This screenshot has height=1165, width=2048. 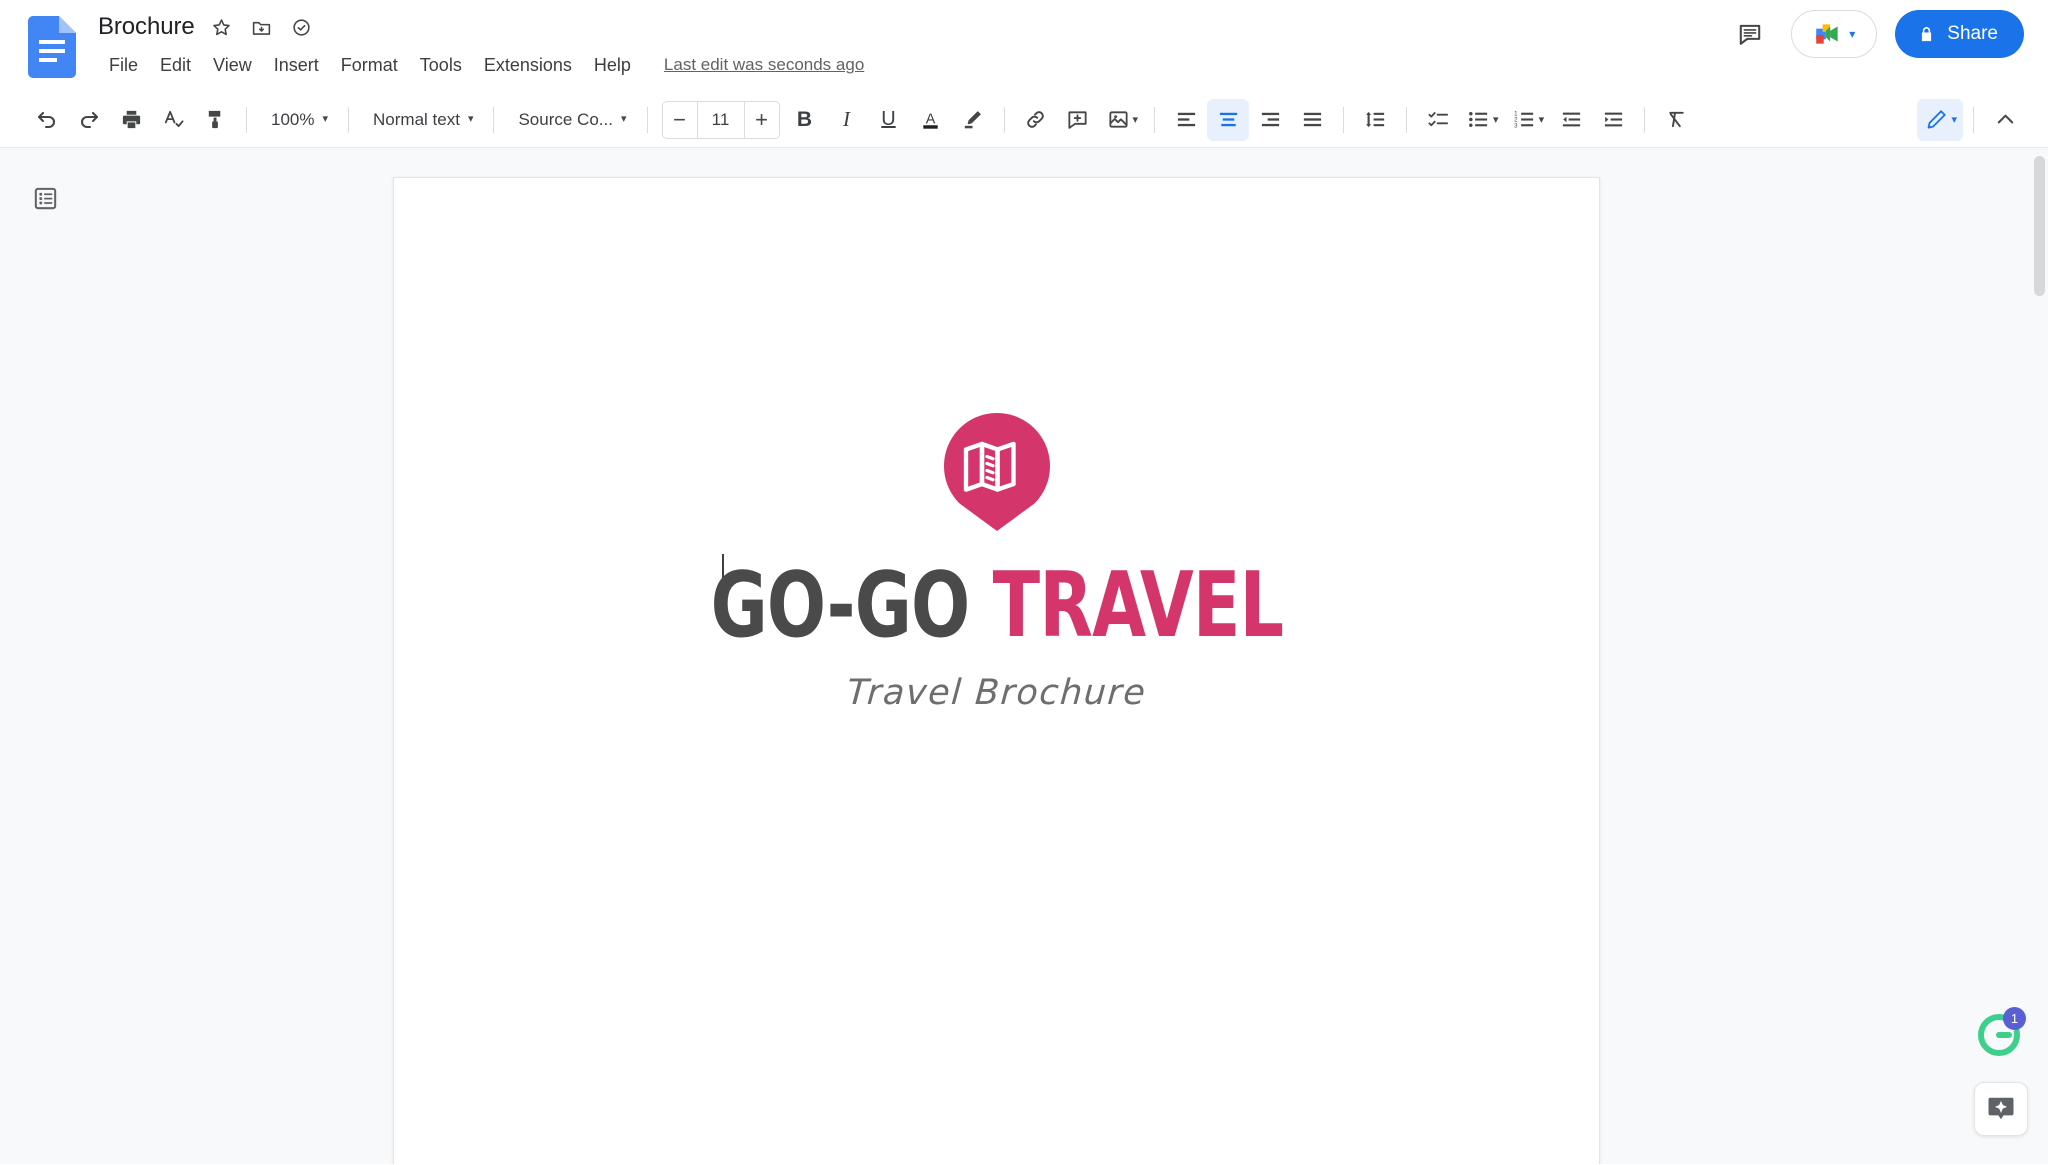 I want to click on move-to-folder-icon, so click(x=262, y=27).